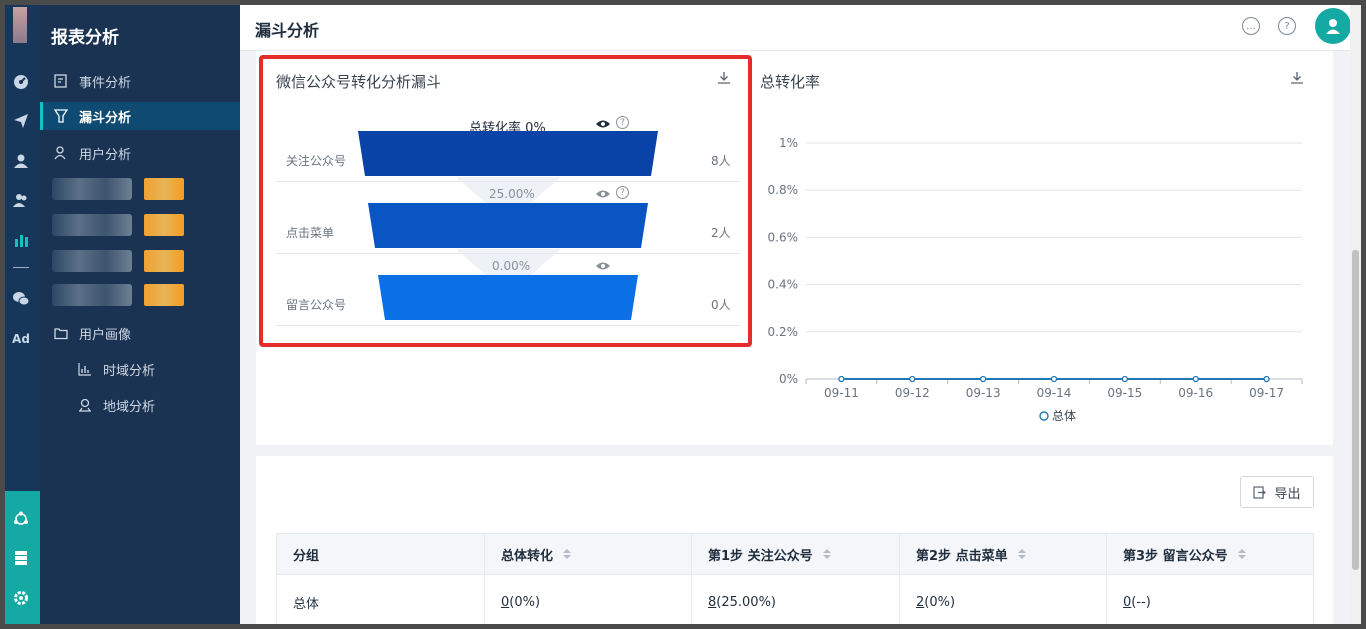 The width and height of the screenshot is (1366, 629). I want to click on column-header: 第3步 留言公众号, so click(1210, 554).